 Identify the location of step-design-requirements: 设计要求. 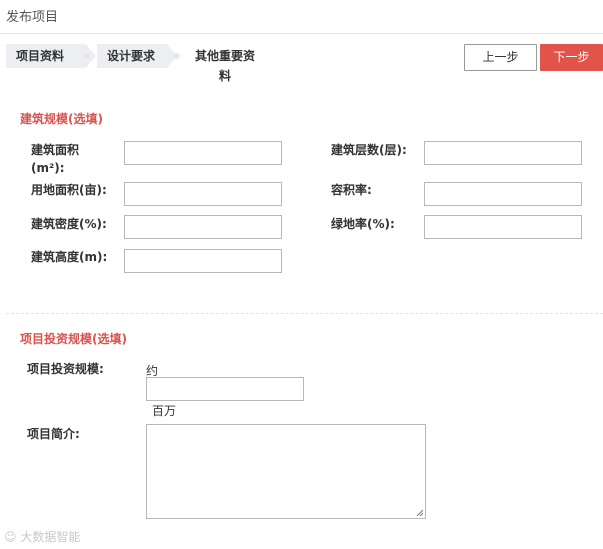
(132, 56).